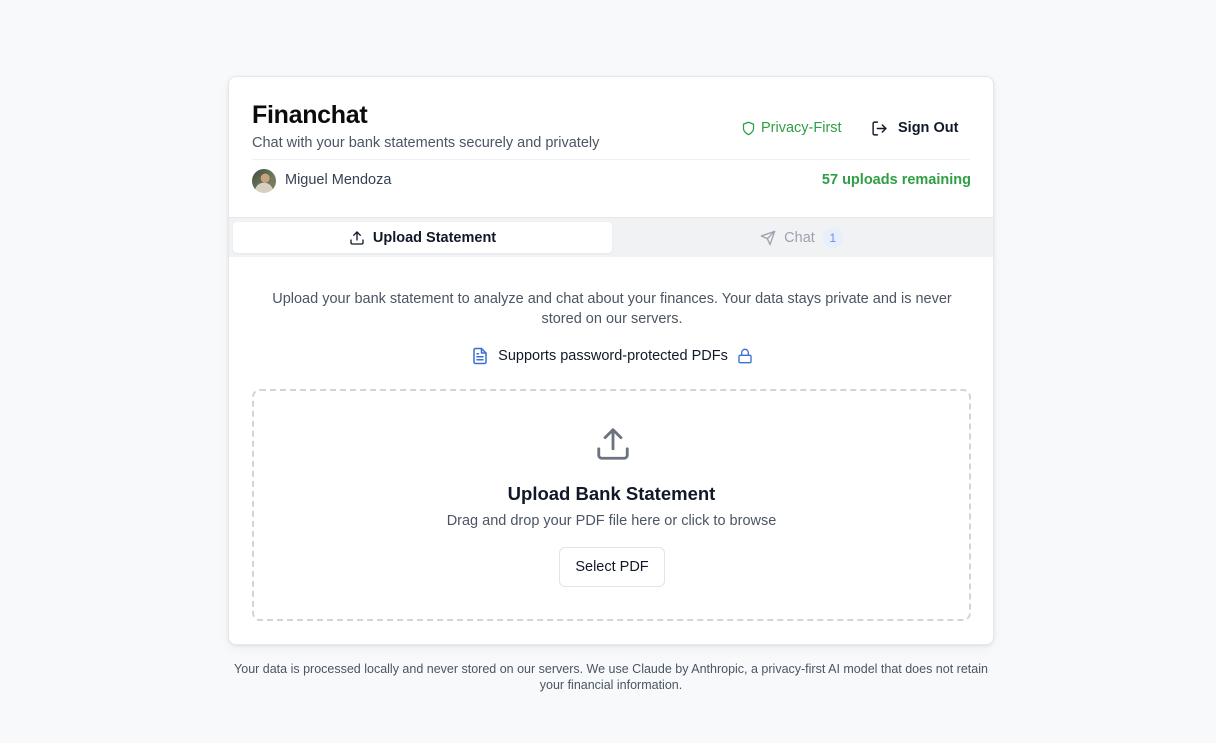 The width and height of the screenshot is (1216, 743). What do you see at coordinates (768, 238) in the screenshot?
I see `send-icon` at bounding box center [768, 238].